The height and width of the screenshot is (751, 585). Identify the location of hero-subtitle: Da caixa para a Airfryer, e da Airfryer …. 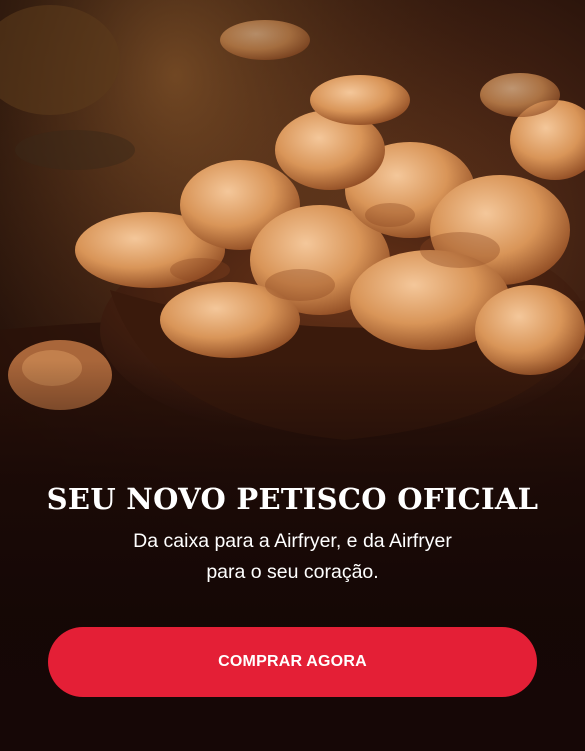
(293, 557).